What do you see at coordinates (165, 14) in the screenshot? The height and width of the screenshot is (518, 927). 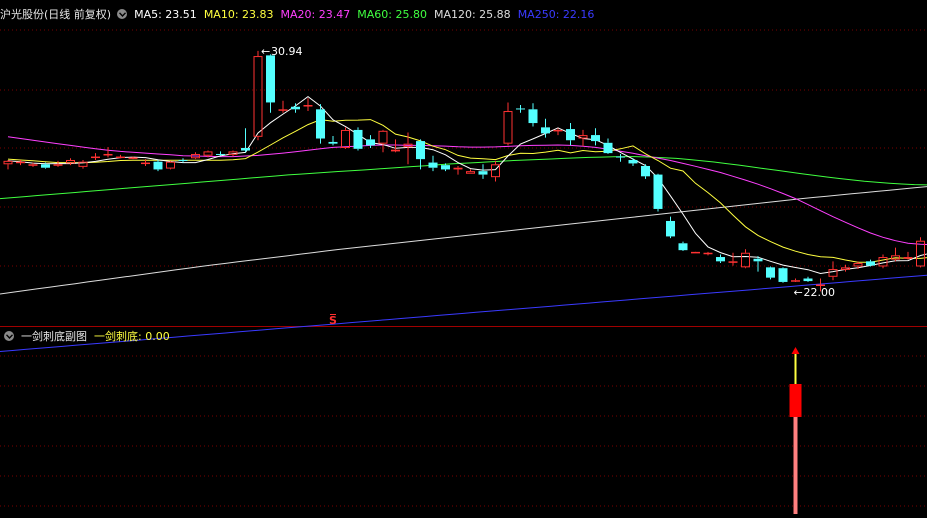 I see `ma-legend-item: MA5: 23.51` at bounding box center [165, 14].